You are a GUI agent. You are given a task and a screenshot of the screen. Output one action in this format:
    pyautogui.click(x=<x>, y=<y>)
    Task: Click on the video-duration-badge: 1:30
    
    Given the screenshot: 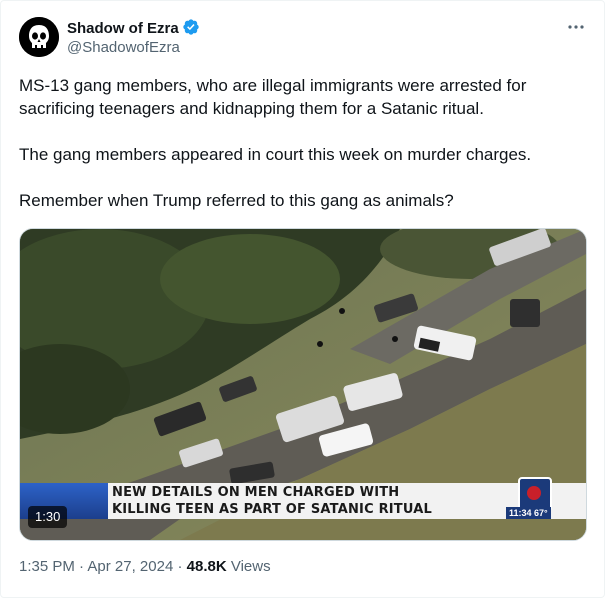 What is the action you would take?
    pyautogui.click(x=48, y=517)
    